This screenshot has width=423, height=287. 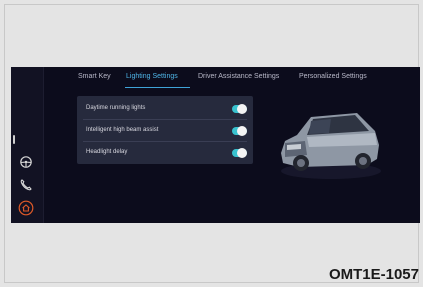 What do you see at coordinates (26, 208) in the screenshot?
I see `home-icon` at bounding box center [26, 208].